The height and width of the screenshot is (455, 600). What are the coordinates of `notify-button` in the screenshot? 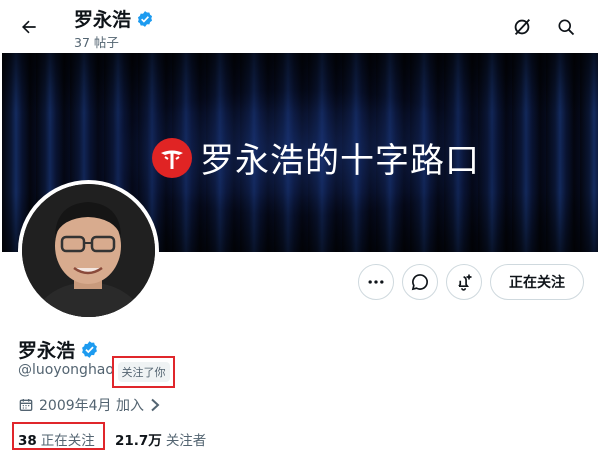 It's located at (464, 282).